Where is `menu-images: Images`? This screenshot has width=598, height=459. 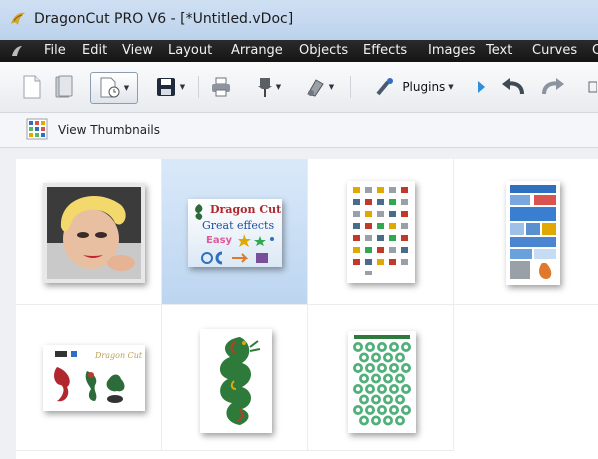
menu-images: Images is located at coordinates (452, 50).